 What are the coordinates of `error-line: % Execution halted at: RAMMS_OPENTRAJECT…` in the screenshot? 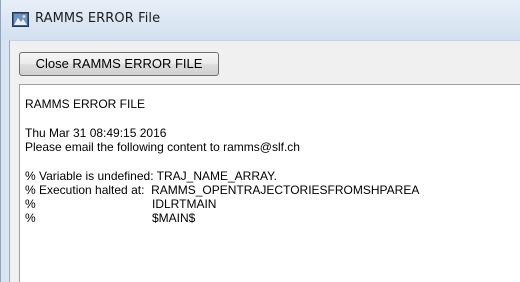 It's located at (222, 190).